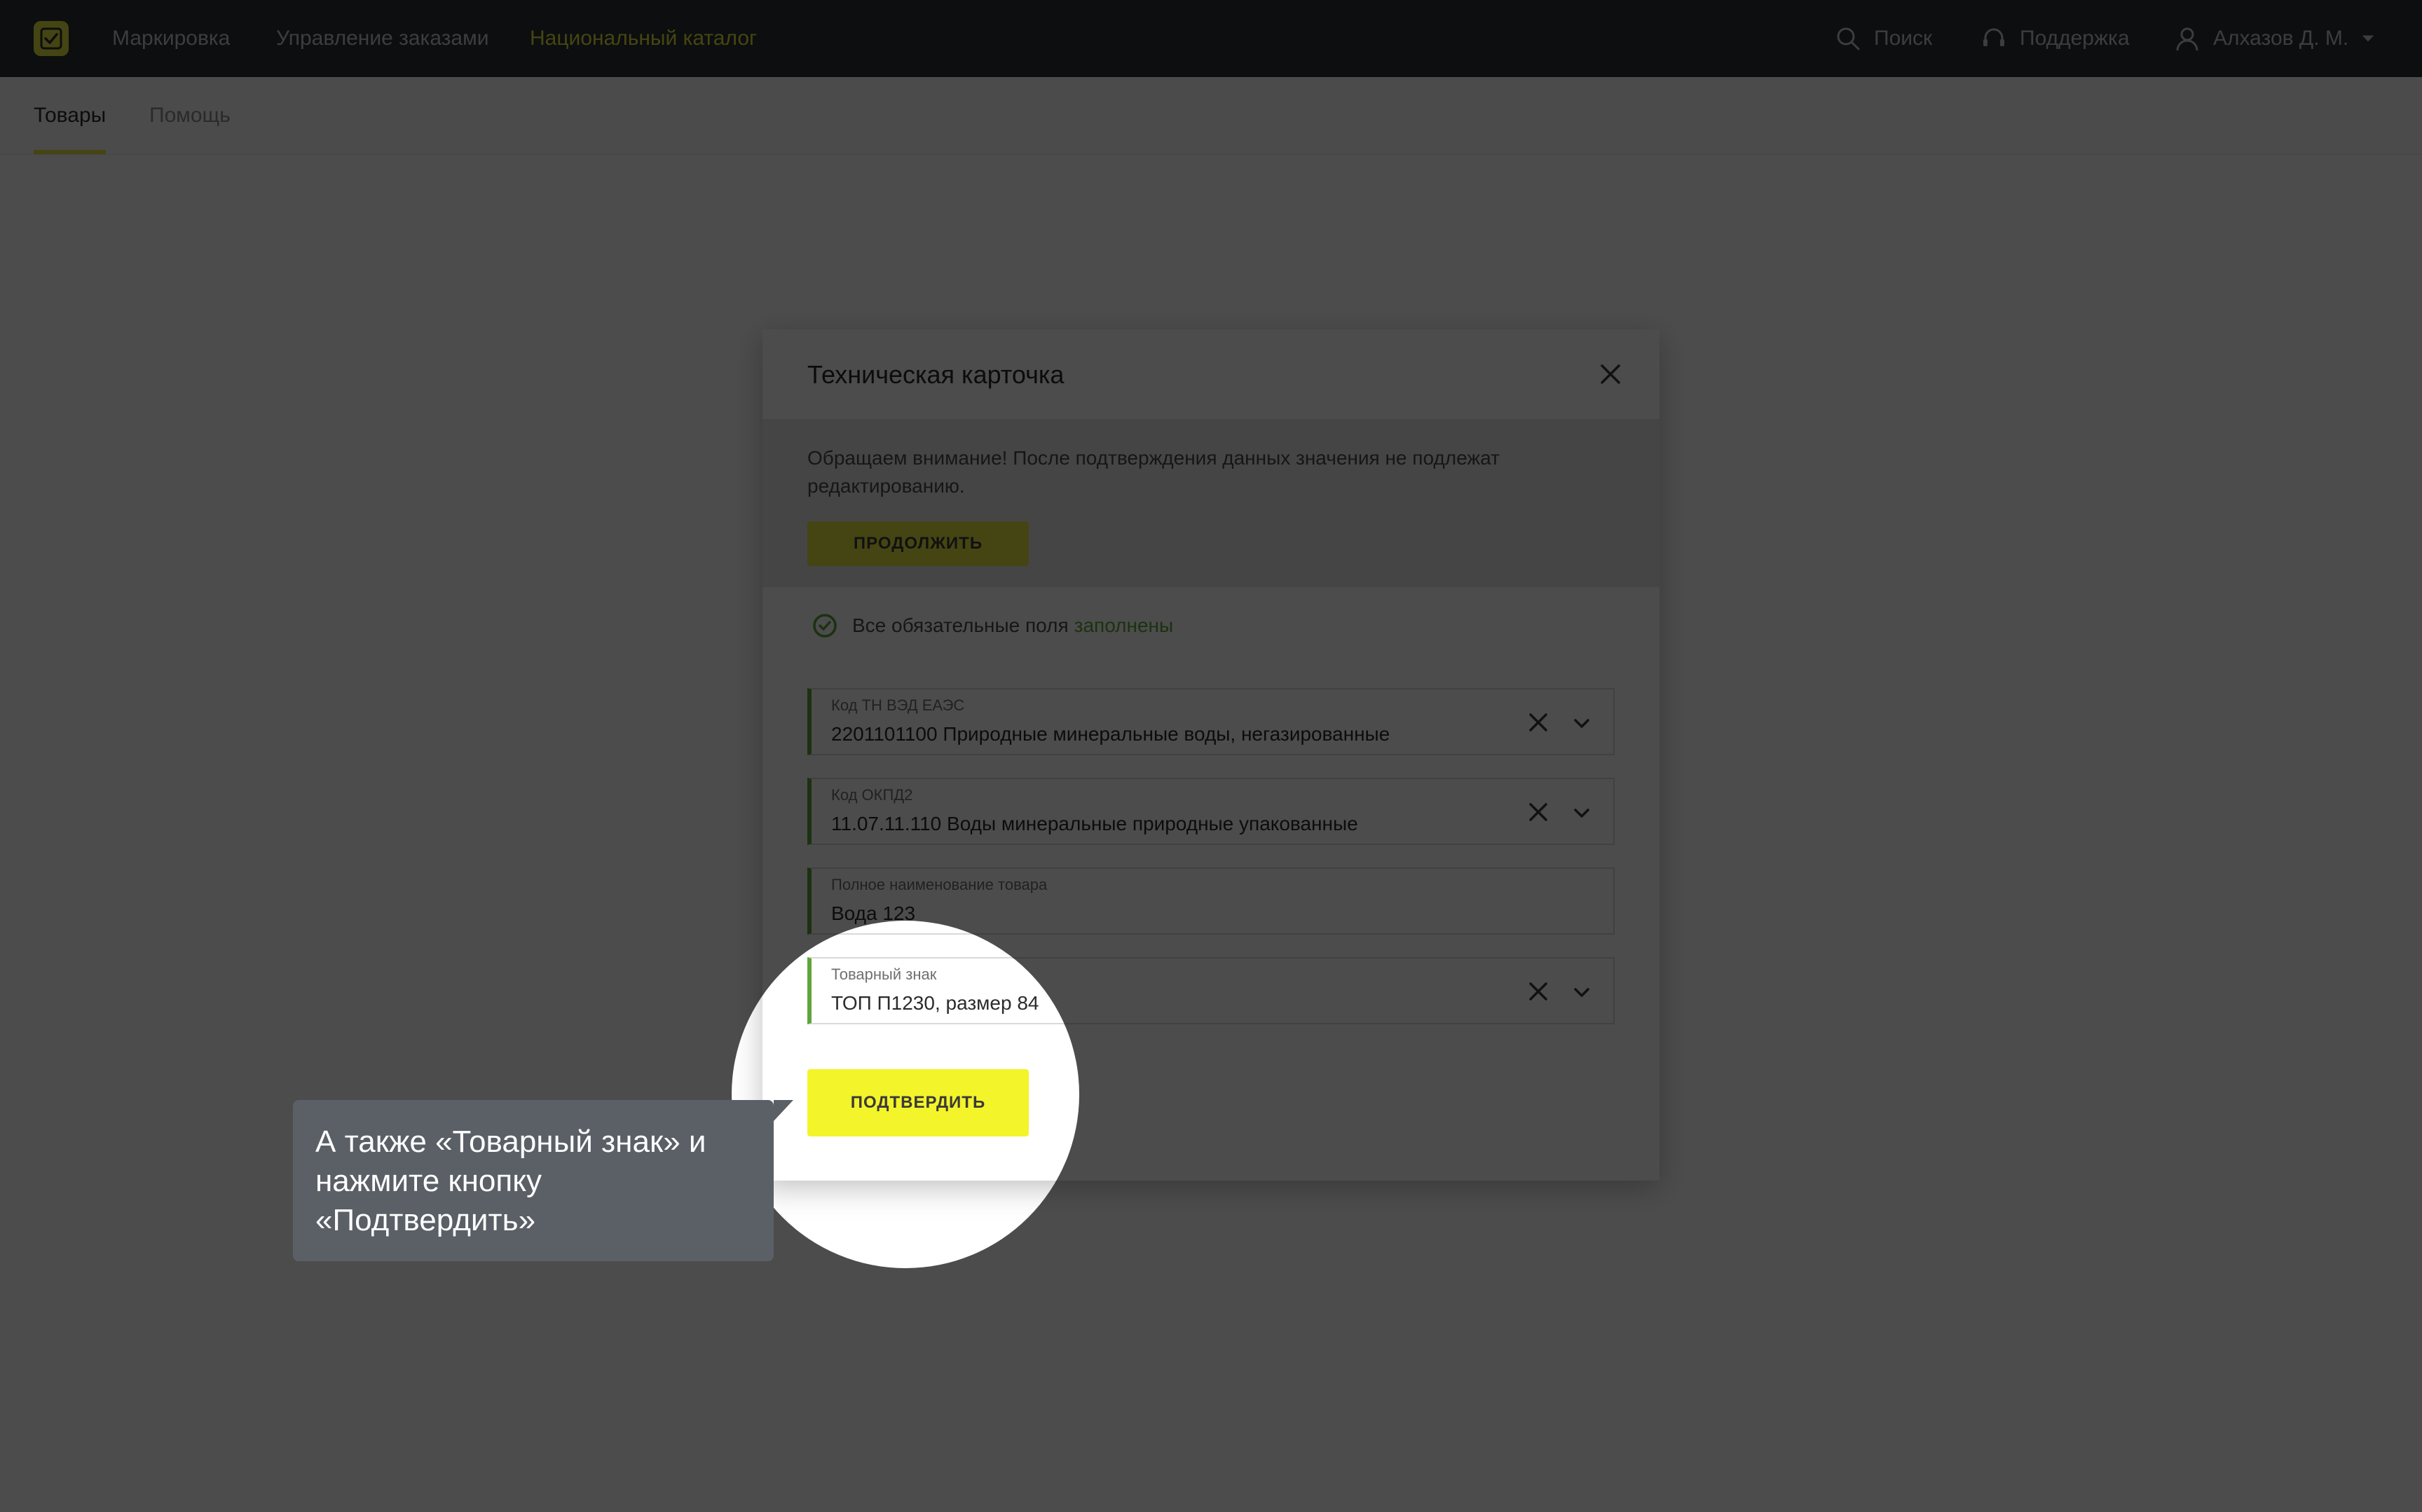 The image size is (2422, 1512). I want to click on full-product-name-field: Полное наименование товара Вода 123, so click(1211, 901).